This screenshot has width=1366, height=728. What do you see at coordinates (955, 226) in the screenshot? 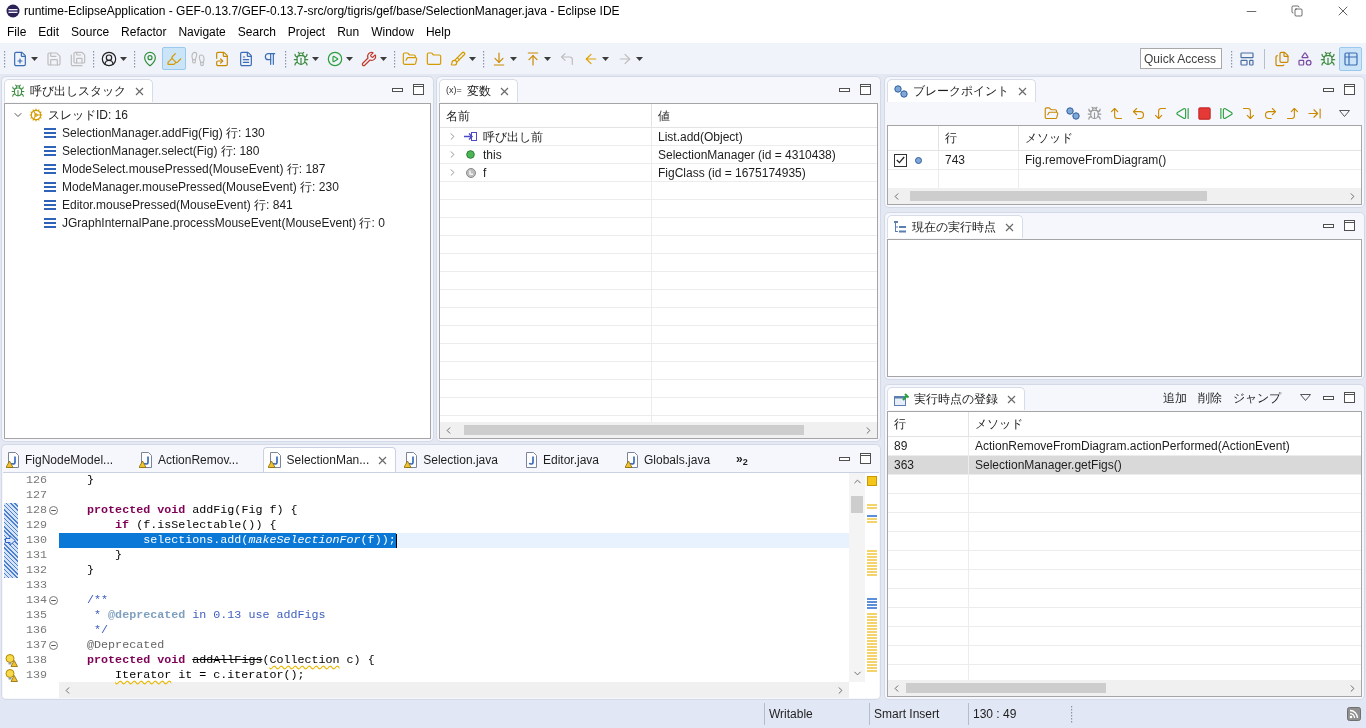
I see `view-tab: 現在の実行時点` at bounding box center [955, 226].